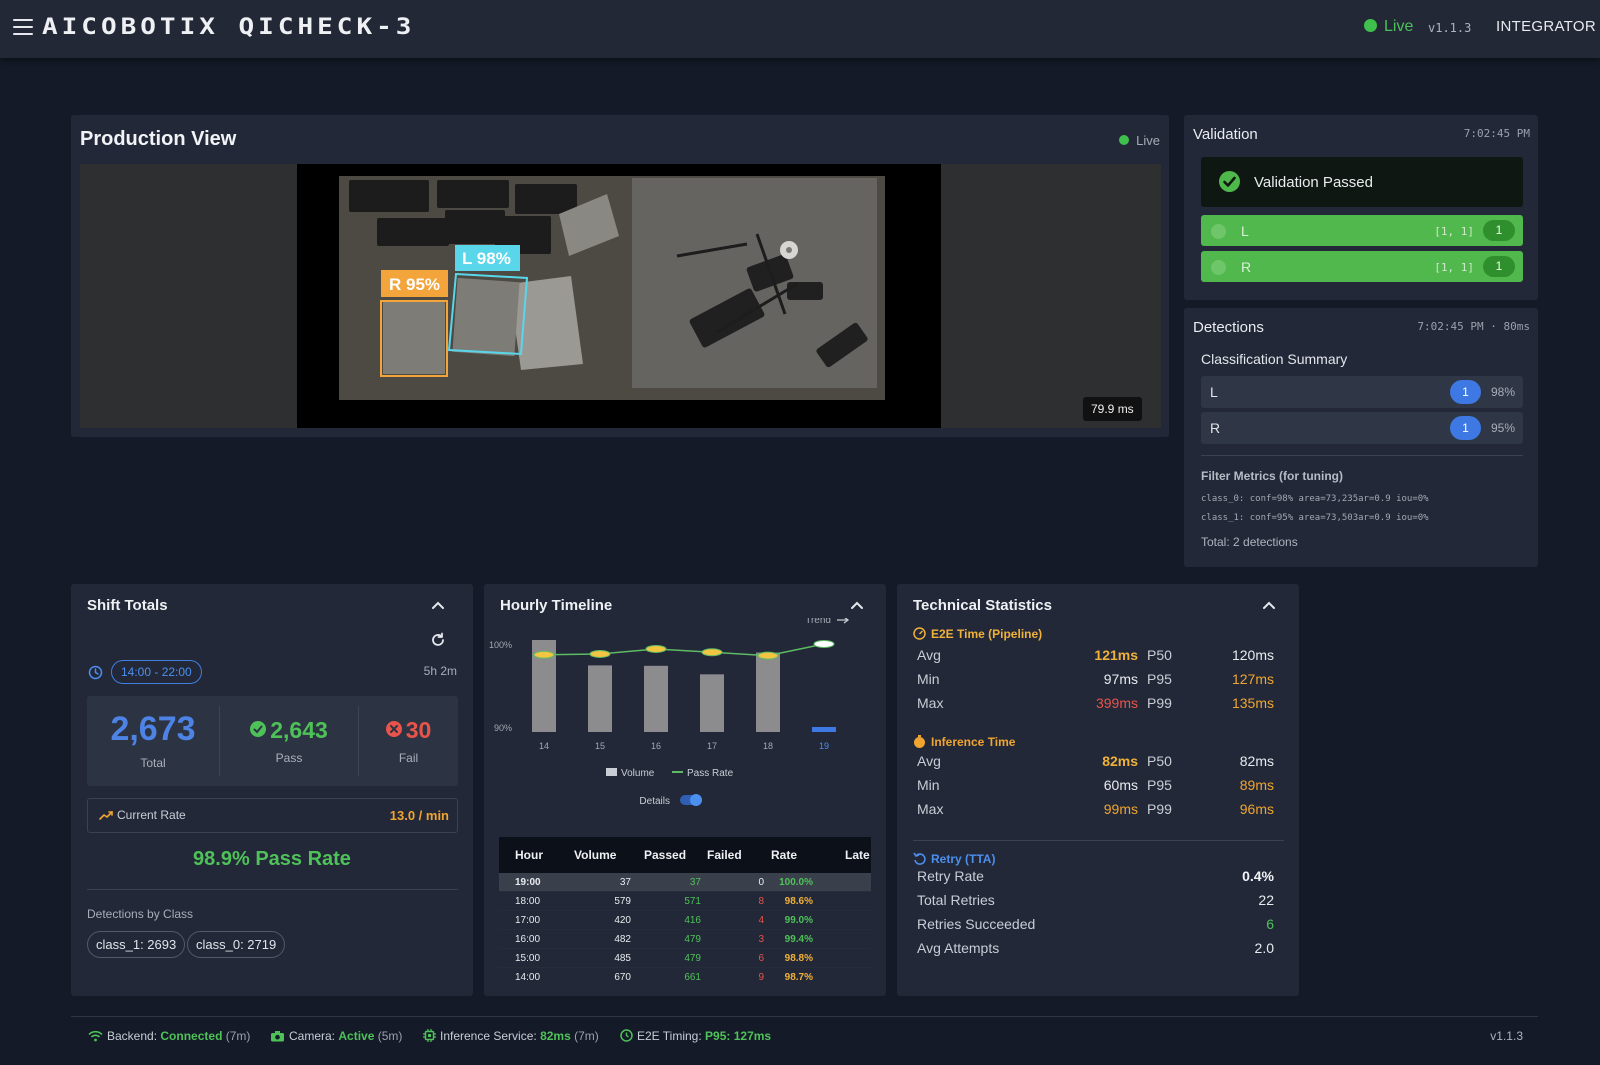  Describe the element at coordinates (1502, 392) in the screenshot. I see `class-row-percent: 98%` at that location.